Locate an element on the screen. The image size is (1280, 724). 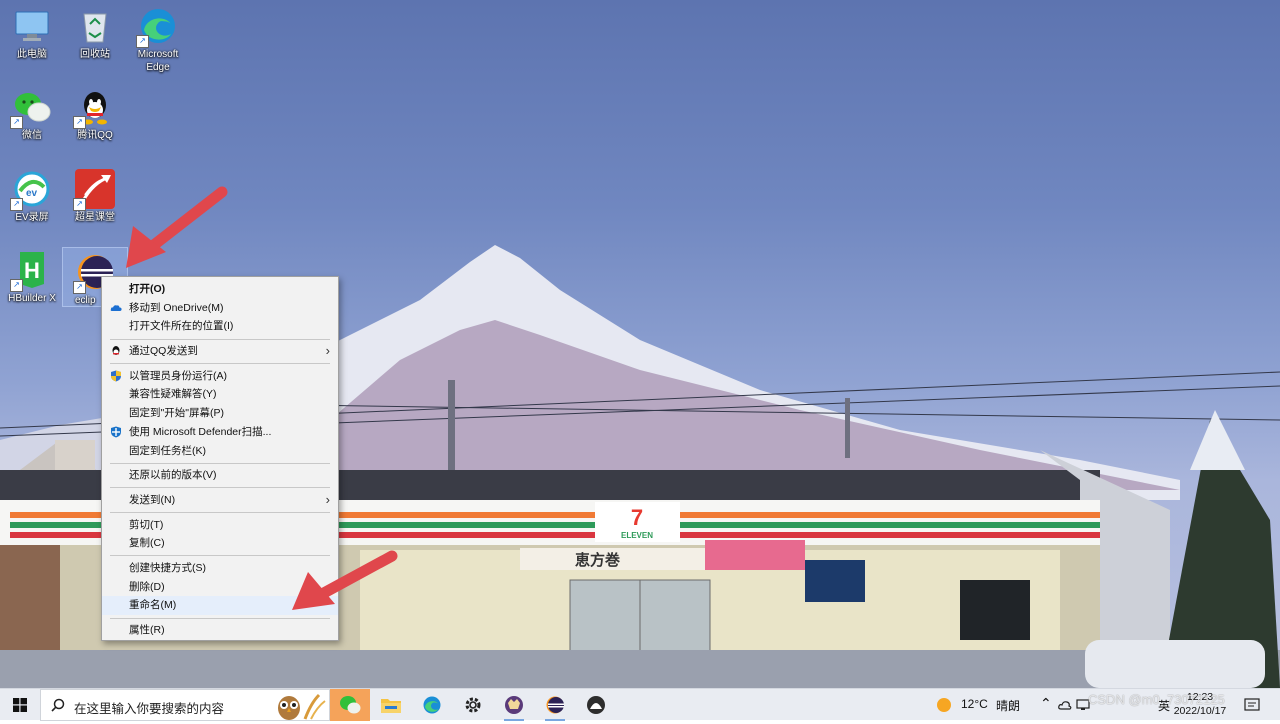
menu-item-label: 移动到 OneDrive(M) is located at coordinates (176, 307).